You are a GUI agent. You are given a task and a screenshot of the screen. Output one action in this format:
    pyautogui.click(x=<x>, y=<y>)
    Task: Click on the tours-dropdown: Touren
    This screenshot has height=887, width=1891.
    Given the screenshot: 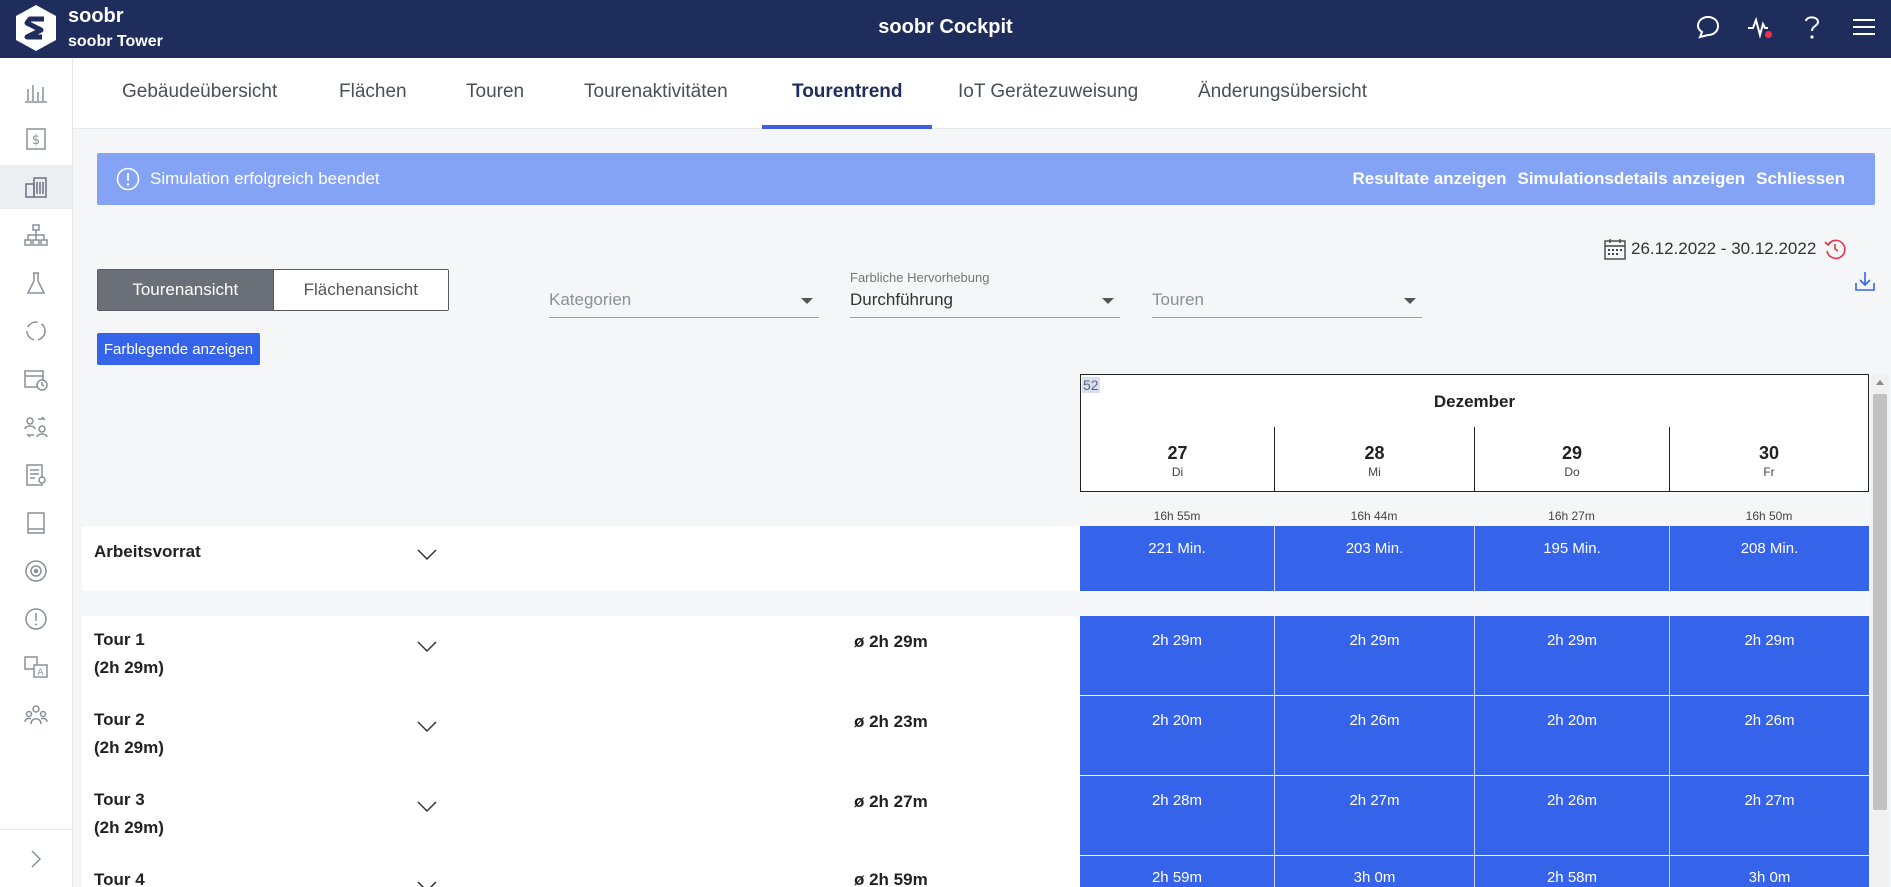 What is the action you would take?
    pyautogui.click(x=1287, y=304)
    